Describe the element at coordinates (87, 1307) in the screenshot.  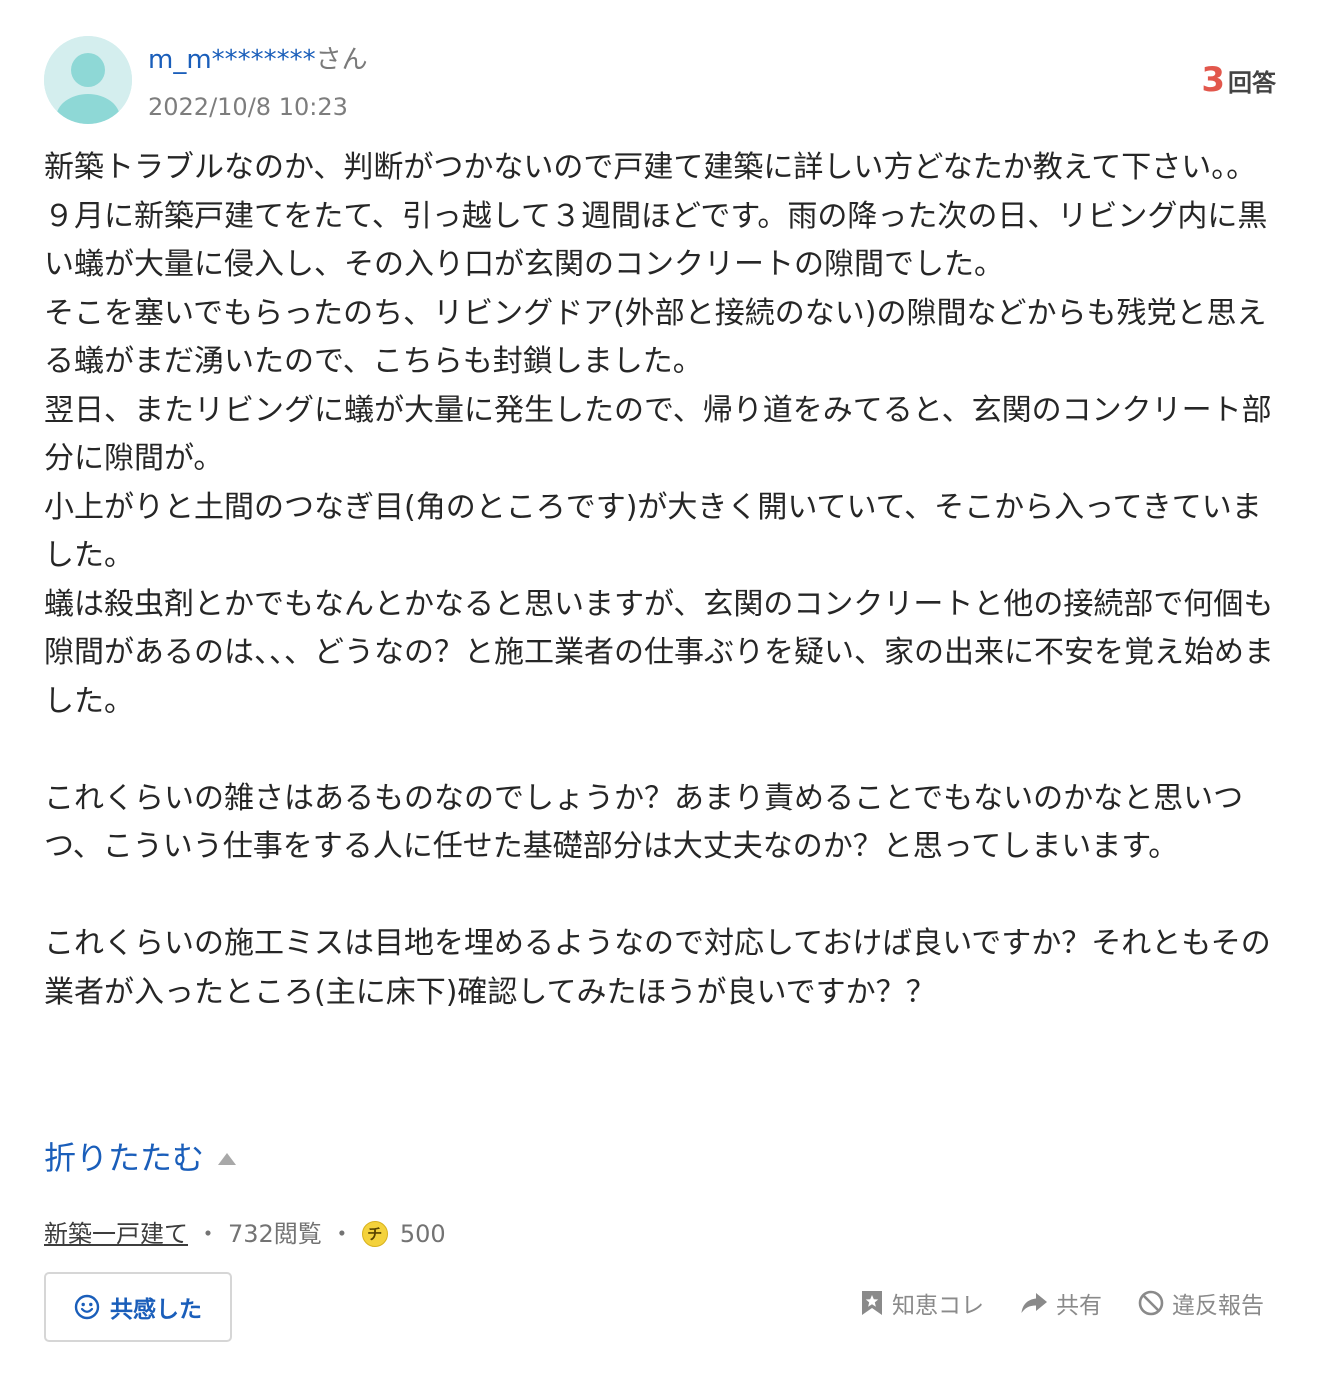
I see `smile-icon` at that location.